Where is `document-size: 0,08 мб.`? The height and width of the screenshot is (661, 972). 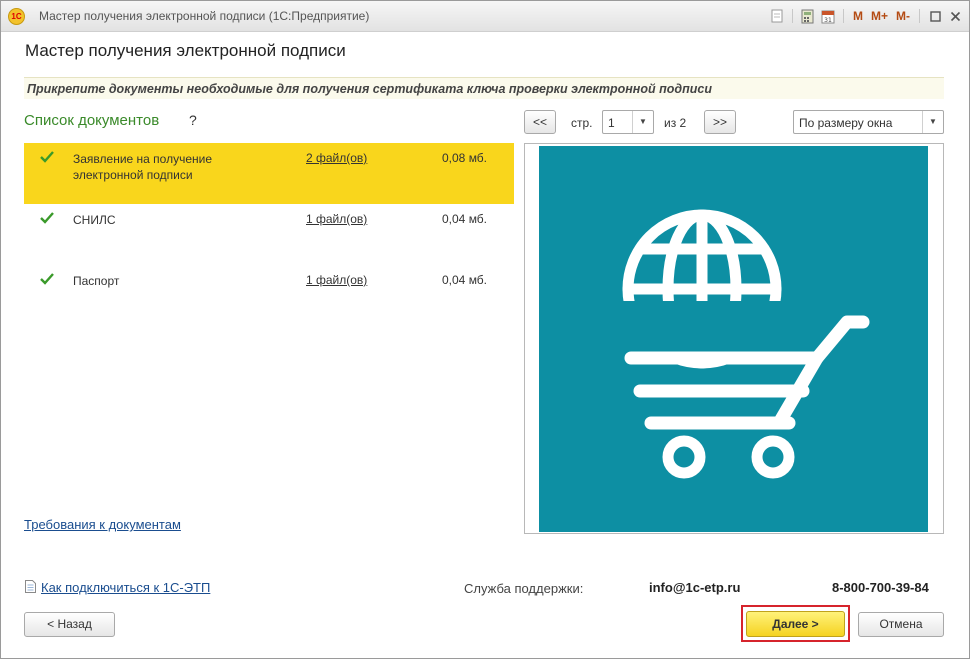
document-size: 0,08 мб. is located at coordinates (465, 158).